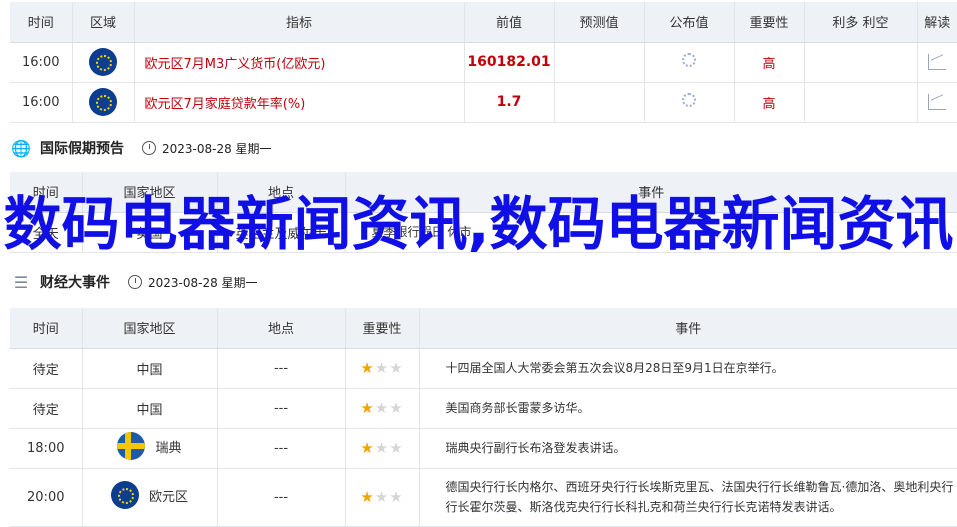 The width and height of the screenshot is (957, 527). I want to click on table-header: 时间 国家地区 地点 重要性 事件, so click(483, 328).